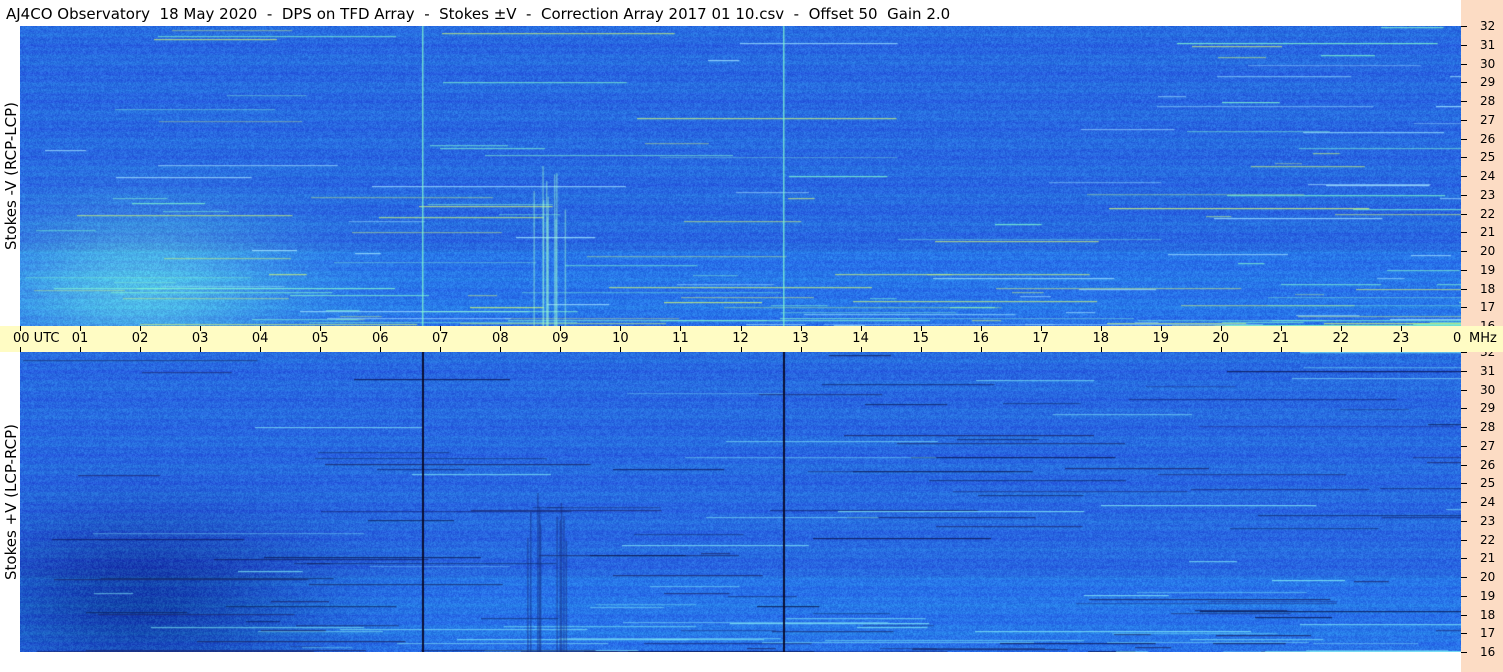  Describe the element at coordinates (500, 338) in the screenshot. I see `time-tick-label: 08` at that location.